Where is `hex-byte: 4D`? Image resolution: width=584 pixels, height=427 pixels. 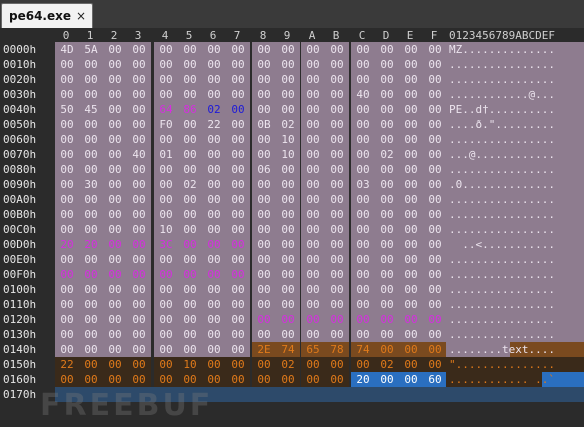 hex-byte: 4D is located at coordinates (67, 49).